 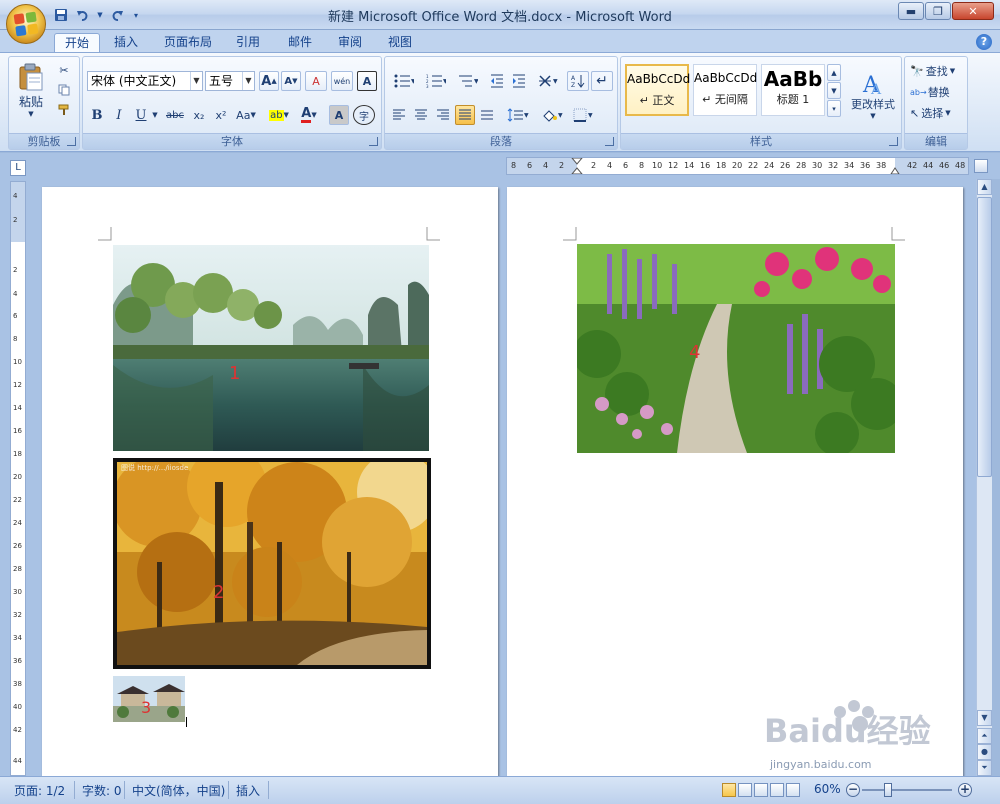 What do you see at coordinates (465, 115) in the screenshot?
I see `justify-button` at bounding box center [465, 115].